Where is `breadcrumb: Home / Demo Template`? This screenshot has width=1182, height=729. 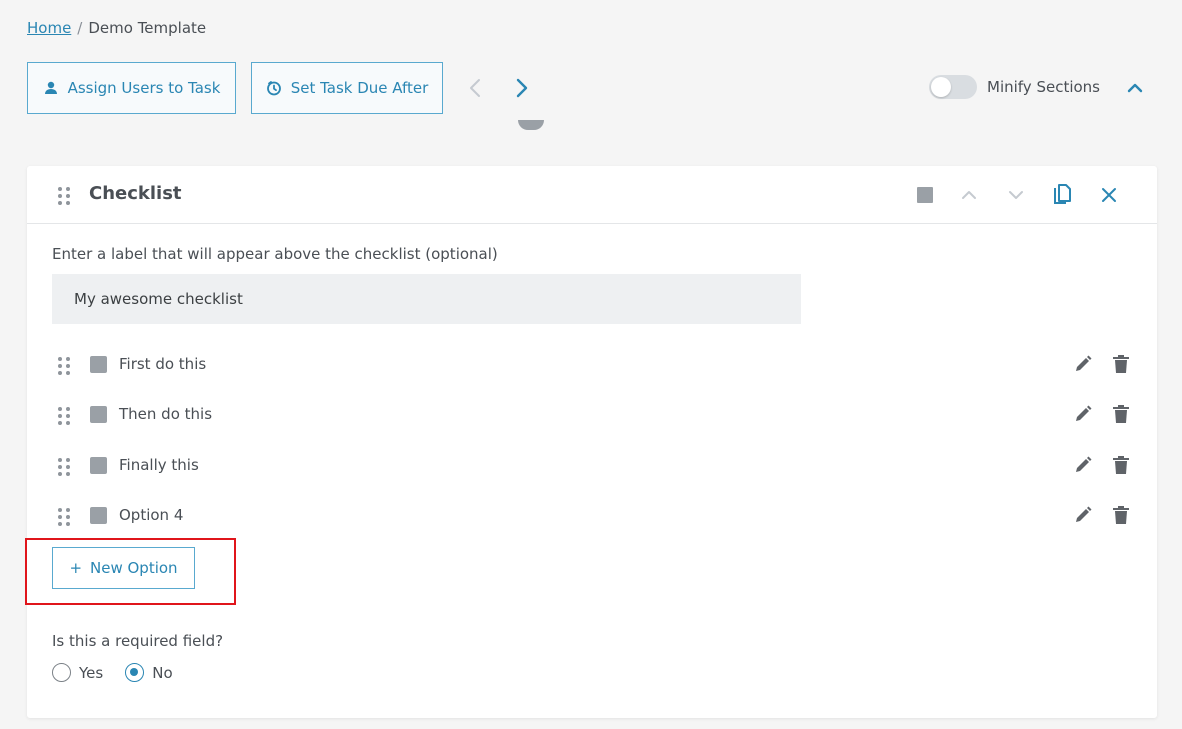 breadcrumb: Home / Demo Template is located at coordinates (116, 28).